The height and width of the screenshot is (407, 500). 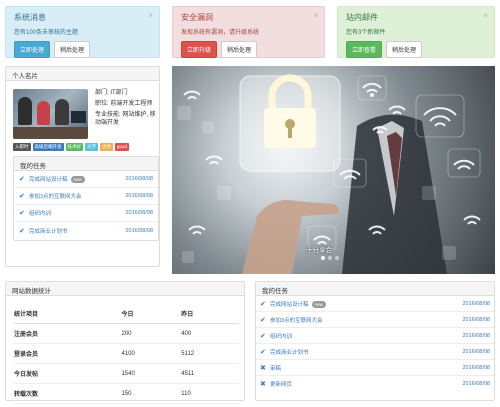 What do you see at coordinates (364, 49) in the screenshot?
I see `view-now-button: 立即查看` at bounding box center [364, 49].